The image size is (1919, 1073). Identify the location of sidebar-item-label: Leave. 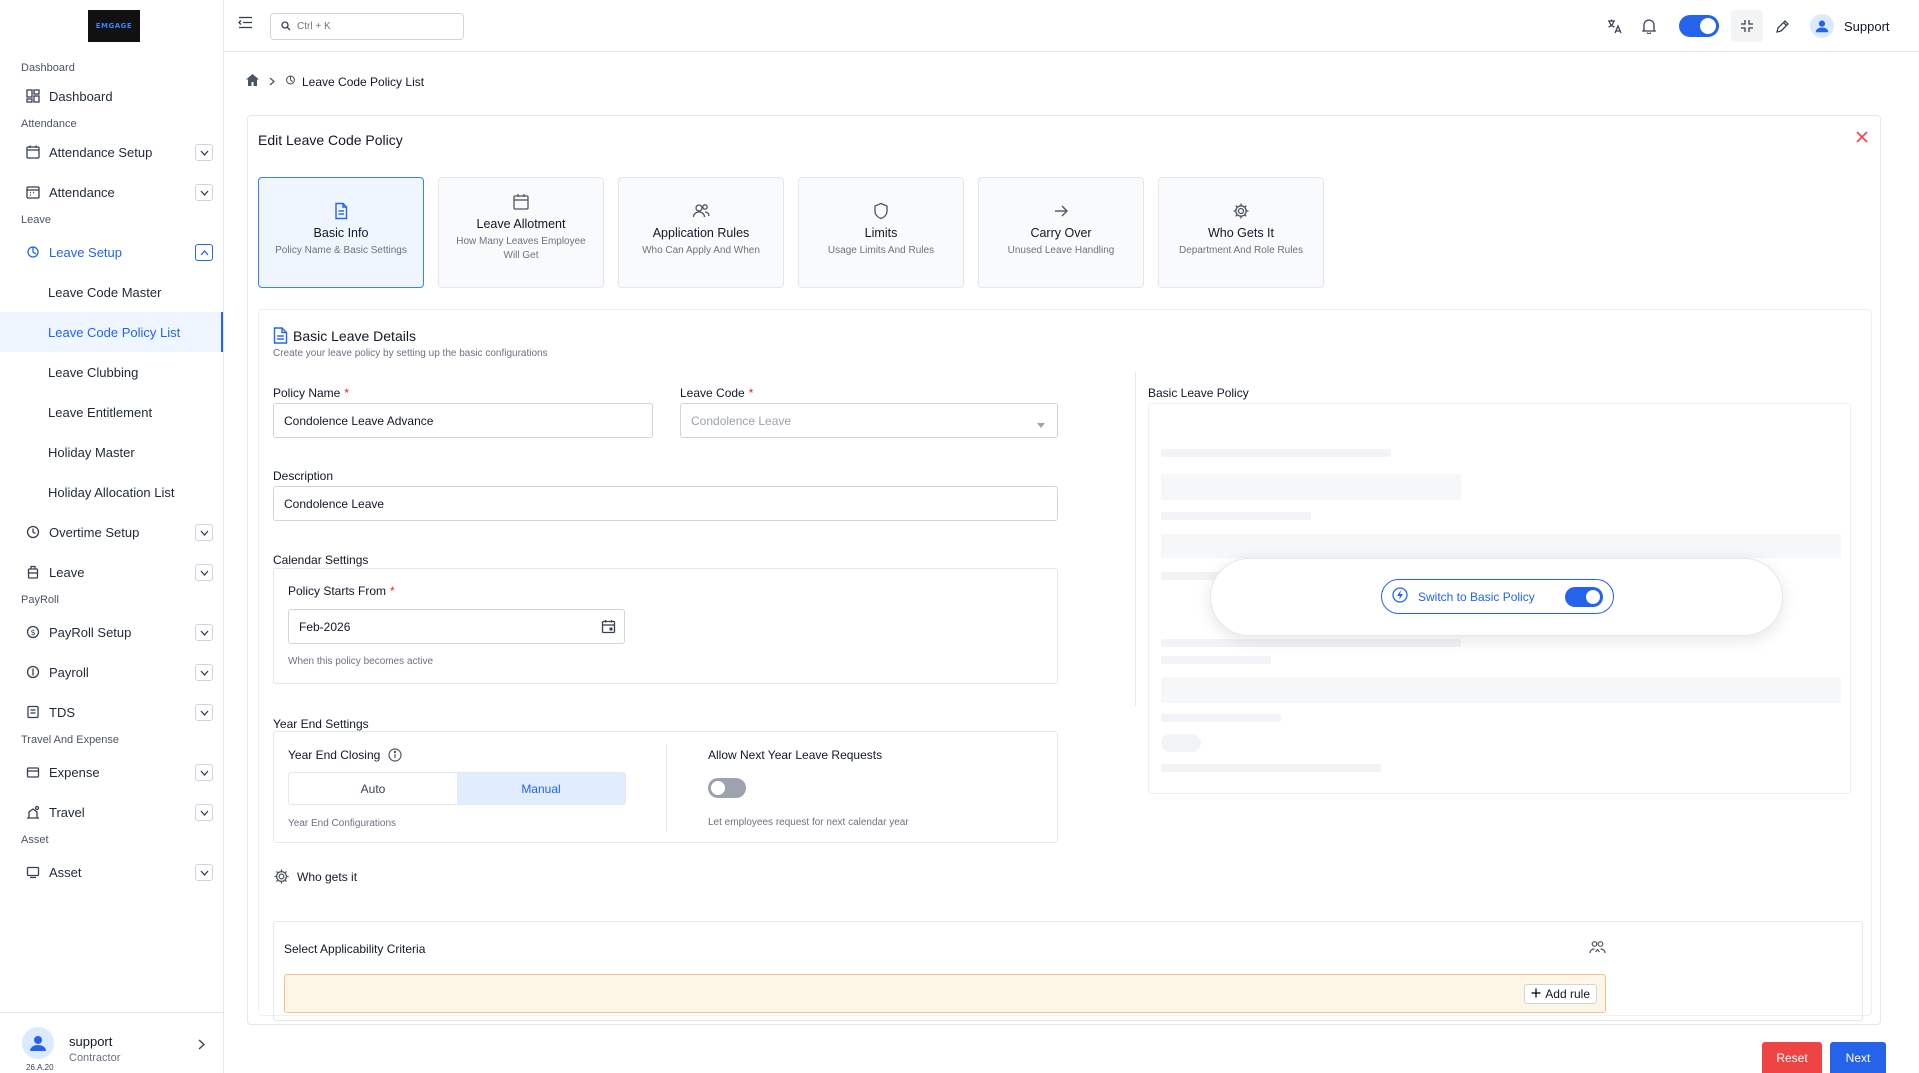
(67, 572).